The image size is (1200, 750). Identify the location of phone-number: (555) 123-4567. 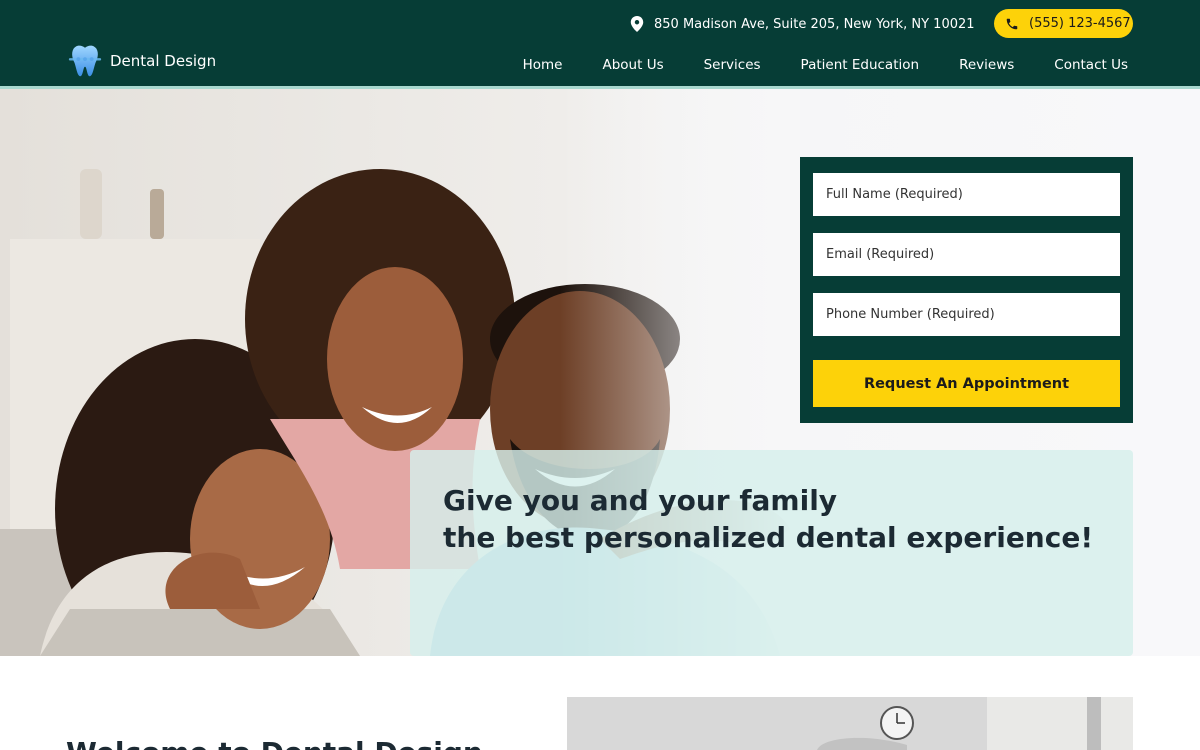
(1080, 23).